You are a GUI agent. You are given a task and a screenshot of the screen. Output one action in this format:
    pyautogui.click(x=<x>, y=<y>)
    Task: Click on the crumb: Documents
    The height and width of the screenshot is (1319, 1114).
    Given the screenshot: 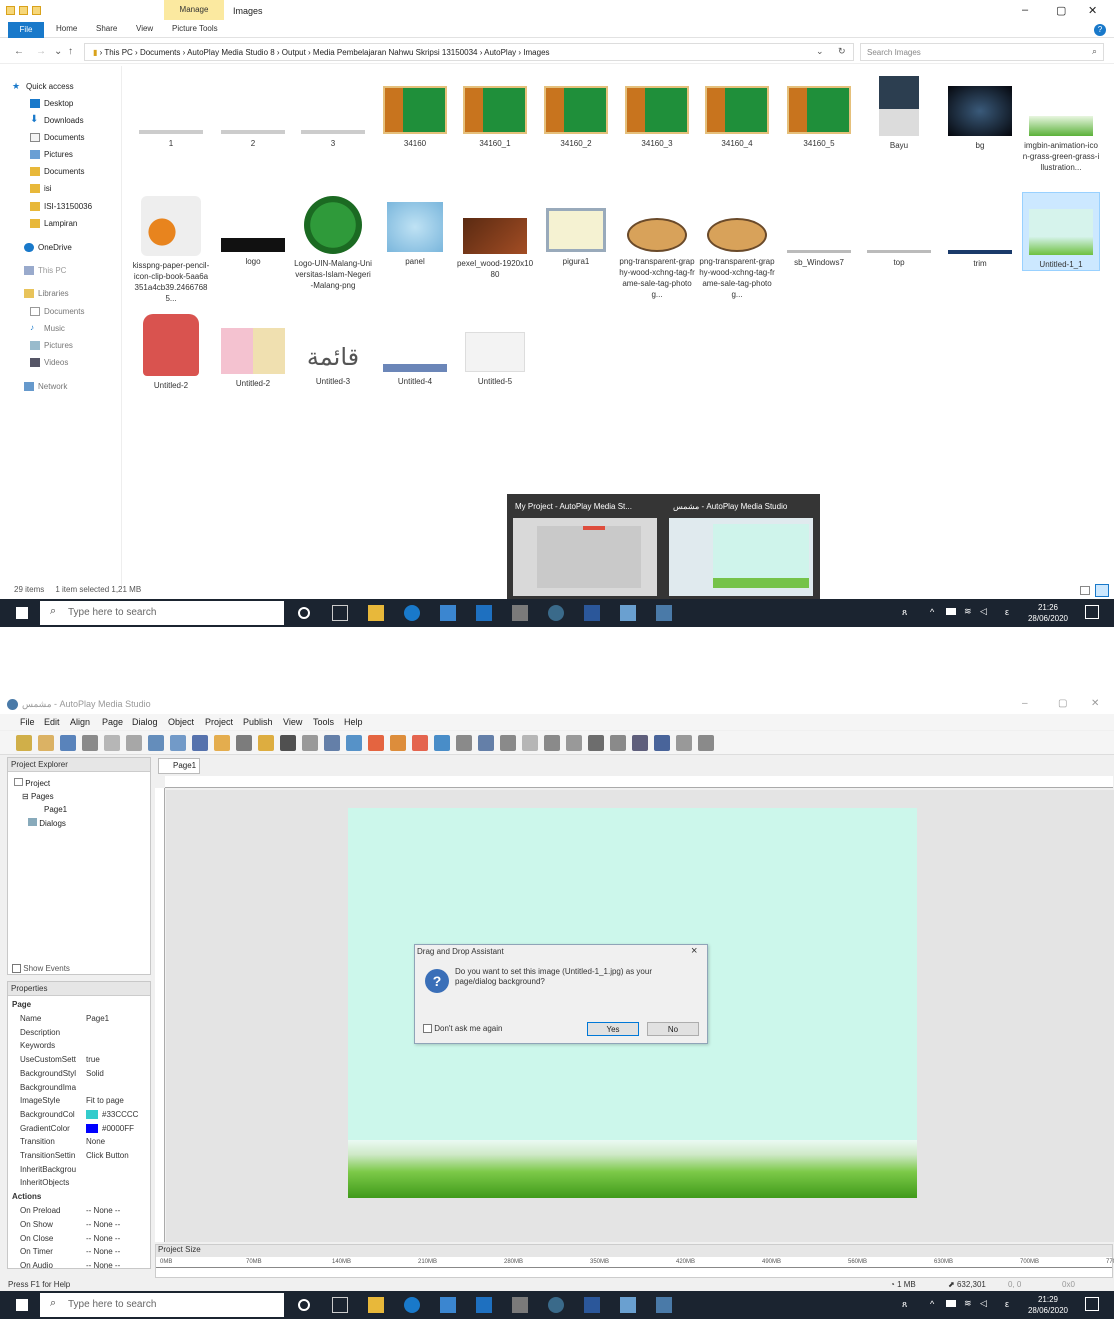 What is the action you would take?
    pyautogui.click(x=160, y=52)
    